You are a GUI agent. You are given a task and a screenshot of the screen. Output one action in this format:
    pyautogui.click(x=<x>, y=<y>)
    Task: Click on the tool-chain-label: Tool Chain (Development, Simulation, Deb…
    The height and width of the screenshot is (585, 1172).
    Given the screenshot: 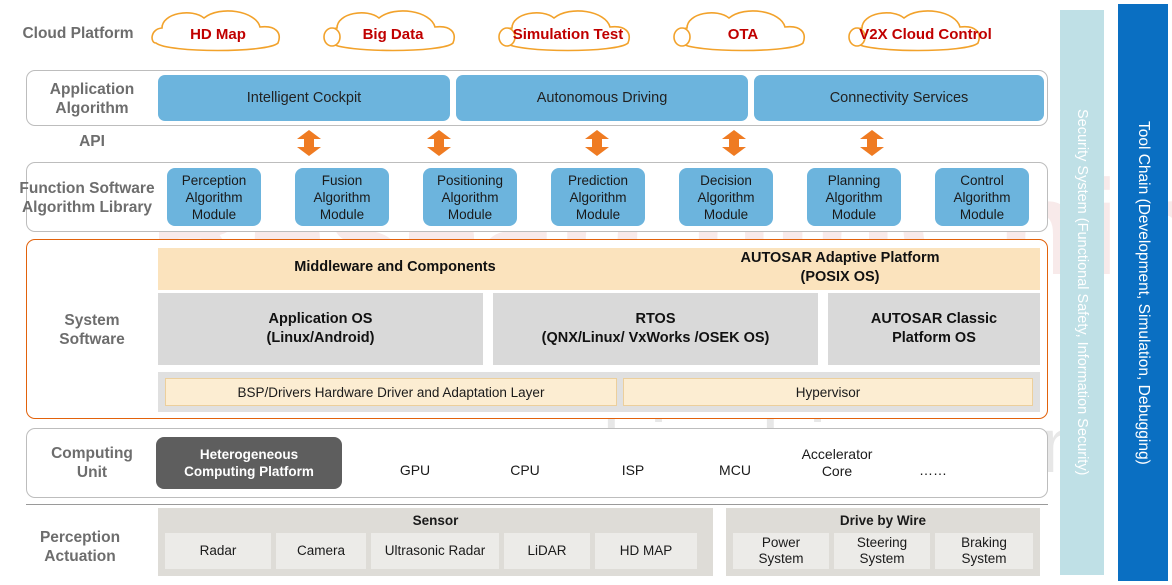 What is the action you would take?
    pyautogui.click(x=1143, y=292)
    